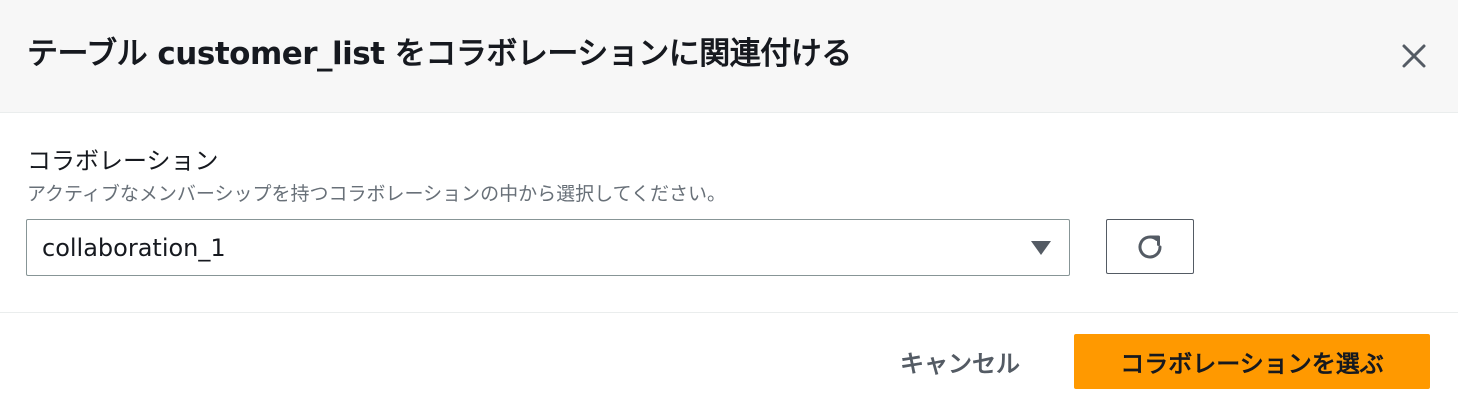  What do you see at coordinates (548, 247) in the screenshot?
I see `collaboration-select: collaboration_1` at bounding box center [548, 247].